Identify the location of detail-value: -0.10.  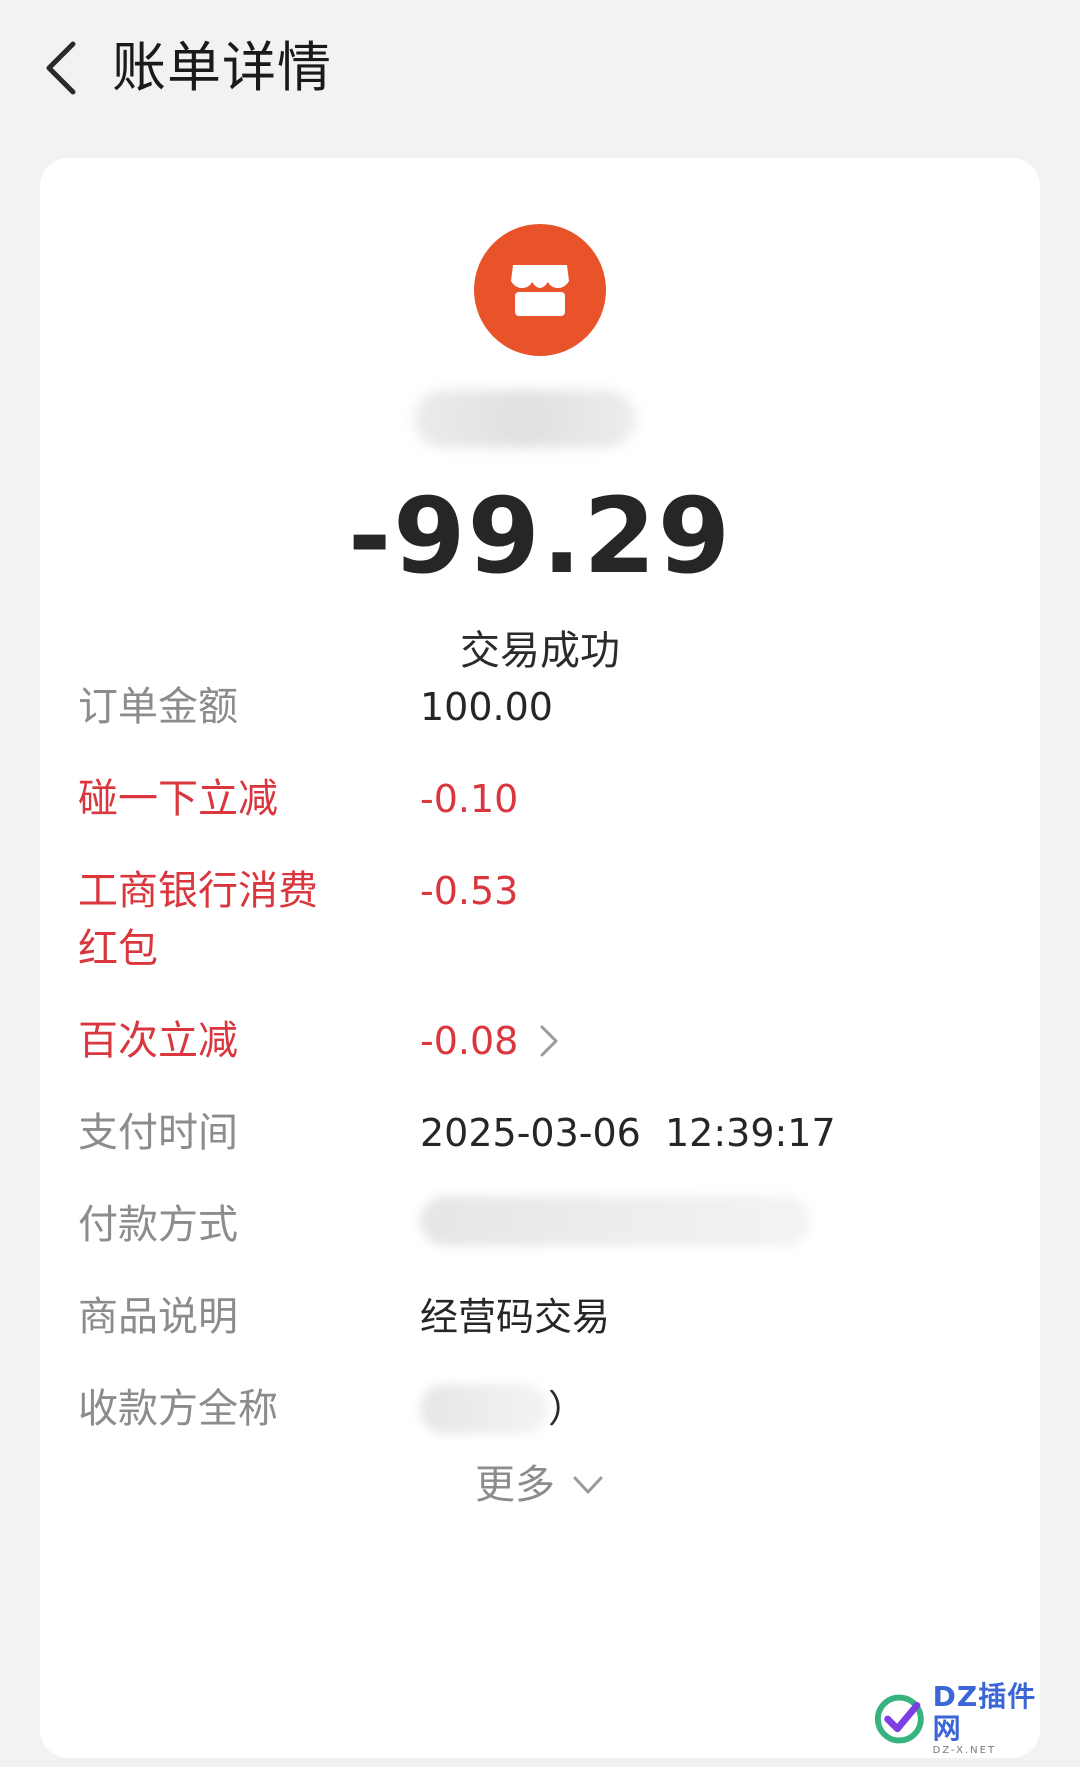
(700, 799).